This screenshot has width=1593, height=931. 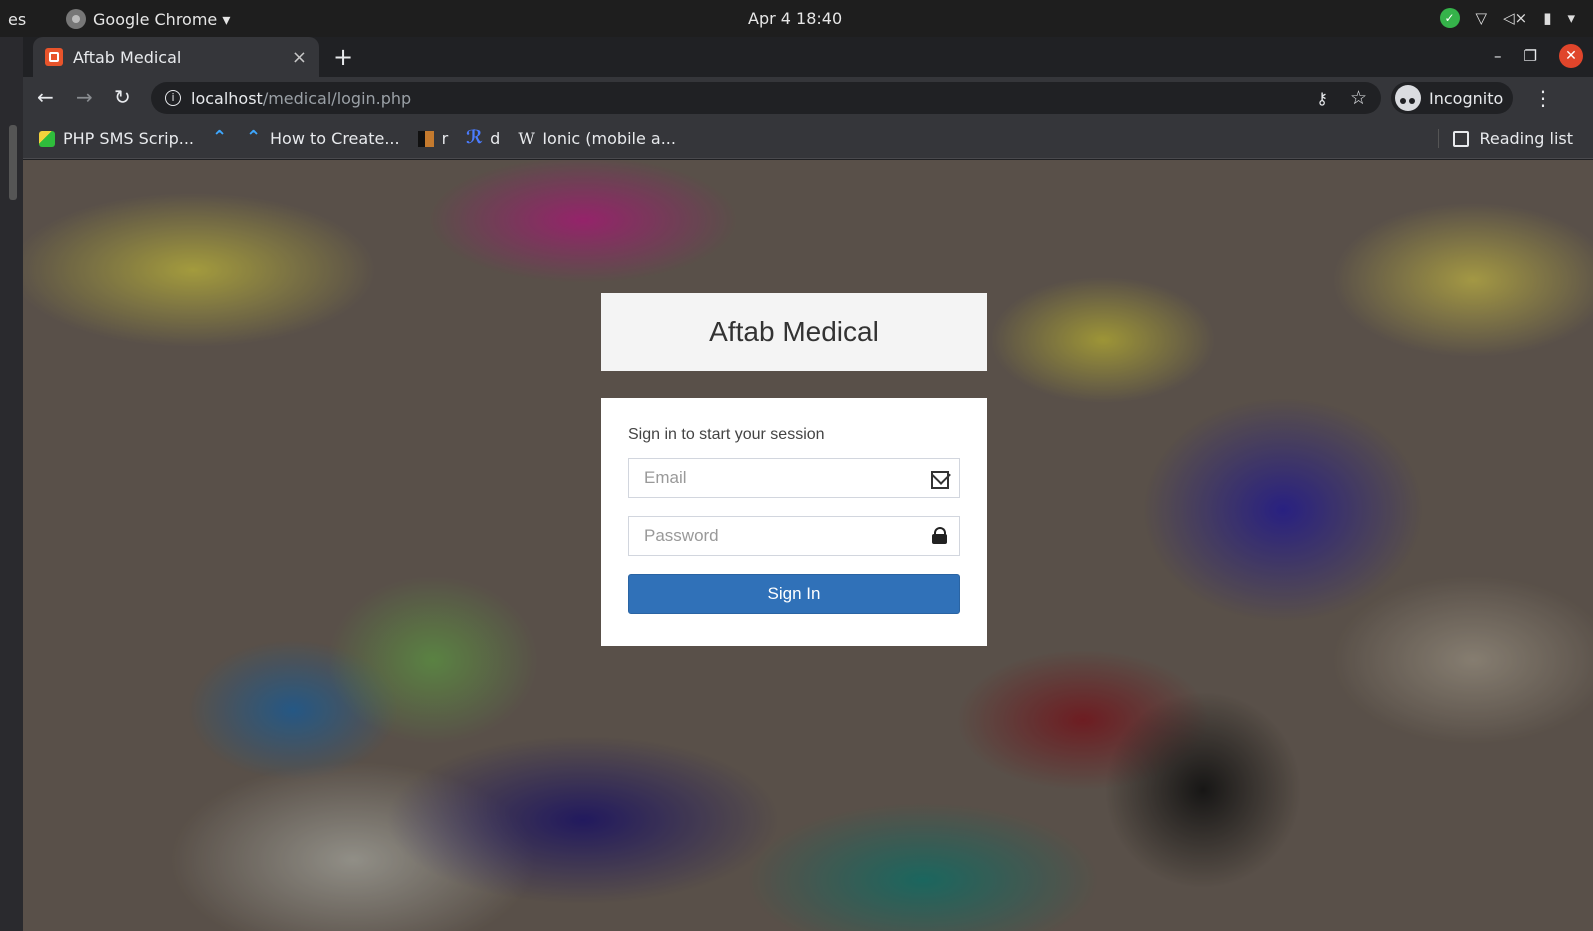 What do you see at coordinates (54, 57) in the screenshot?
I see `site-favicon-icon` at bounding box center [54, 57].